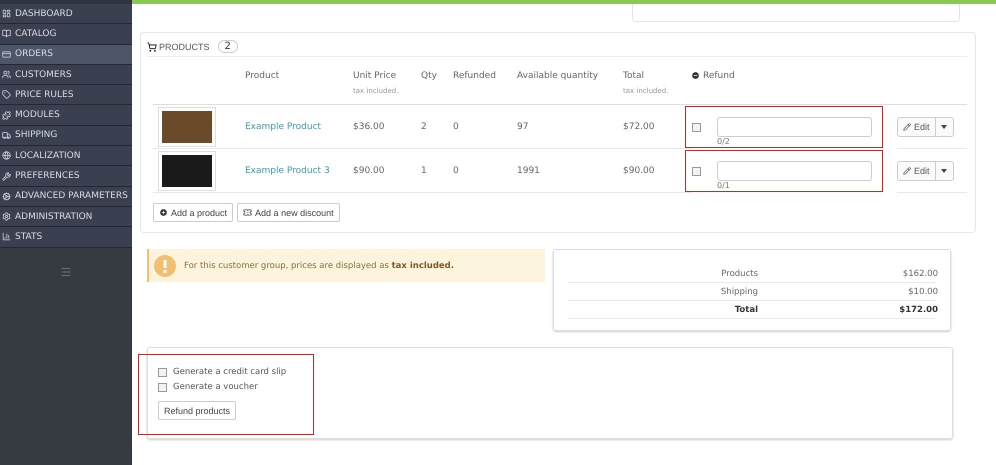  I want to click on table-cell: 1, so click(437, 171).